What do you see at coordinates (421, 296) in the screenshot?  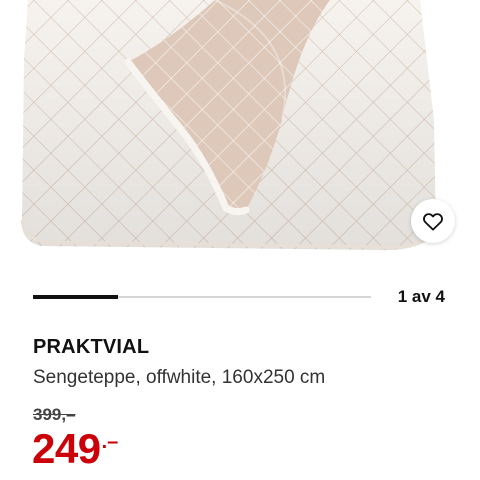 I see `carousel-indicator: 1 av 4` at bounding box center [421, 296].